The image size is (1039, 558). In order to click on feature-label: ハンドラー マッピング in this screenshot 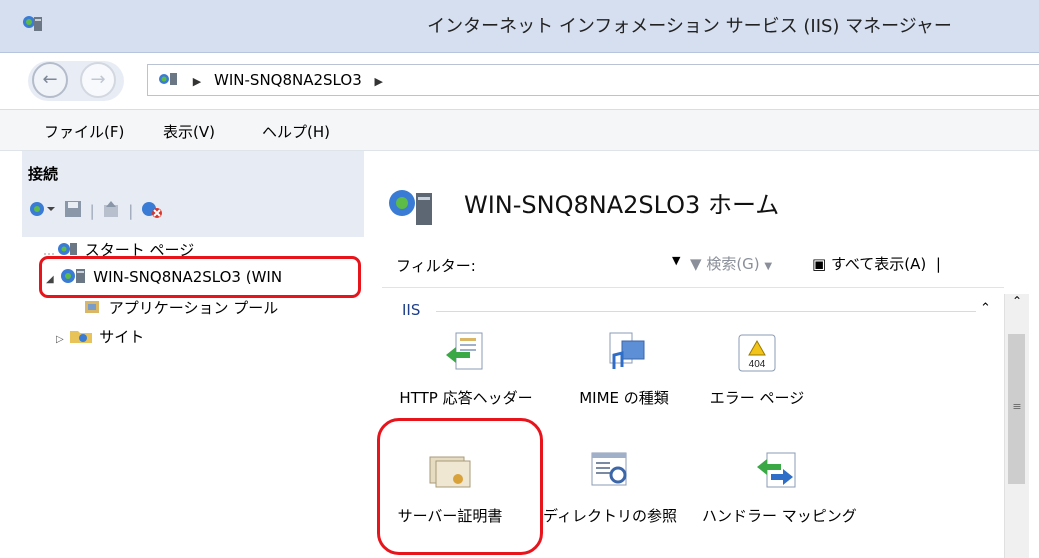, I will do `click(779, 516)`.